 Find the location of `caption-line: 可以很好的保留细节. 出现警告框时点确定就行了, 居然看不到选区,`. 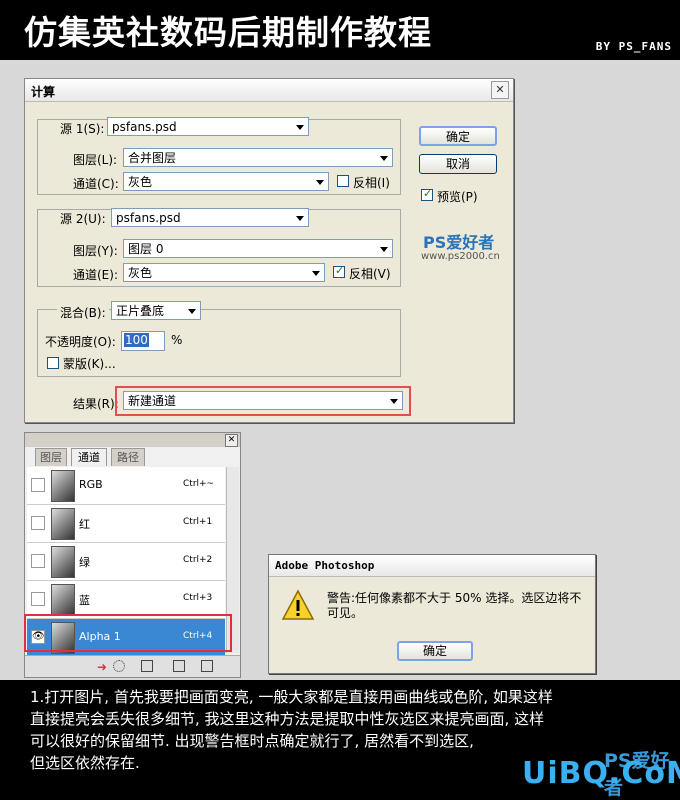

caption-line: 可以很好的保留细节. 出现警告框时点确定就行了, 居然看不到选区, is located at coordinates (252, 741).